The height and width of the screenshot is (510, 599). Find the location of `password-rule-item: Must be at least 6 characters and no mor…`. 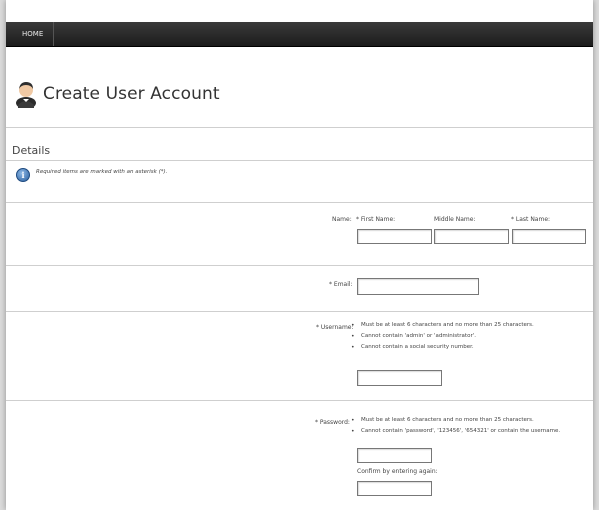

password-rule-item: Must be at least 6 characters and no mor… is located at coordinates (455, 420).